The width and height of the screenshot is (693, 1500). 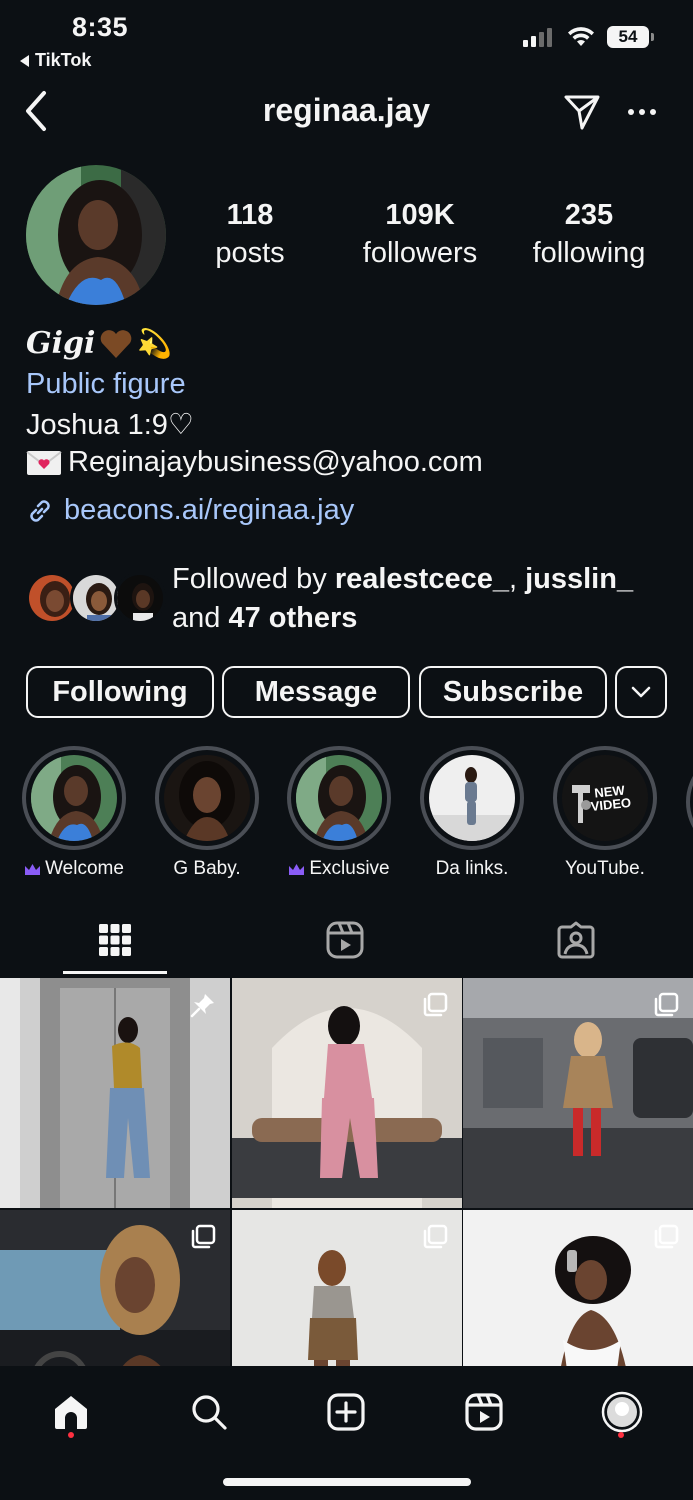 What do you see at coordinates (44, 462) in the screenshot?
I see `love-letter-icon` at bounding box center [44, 462].